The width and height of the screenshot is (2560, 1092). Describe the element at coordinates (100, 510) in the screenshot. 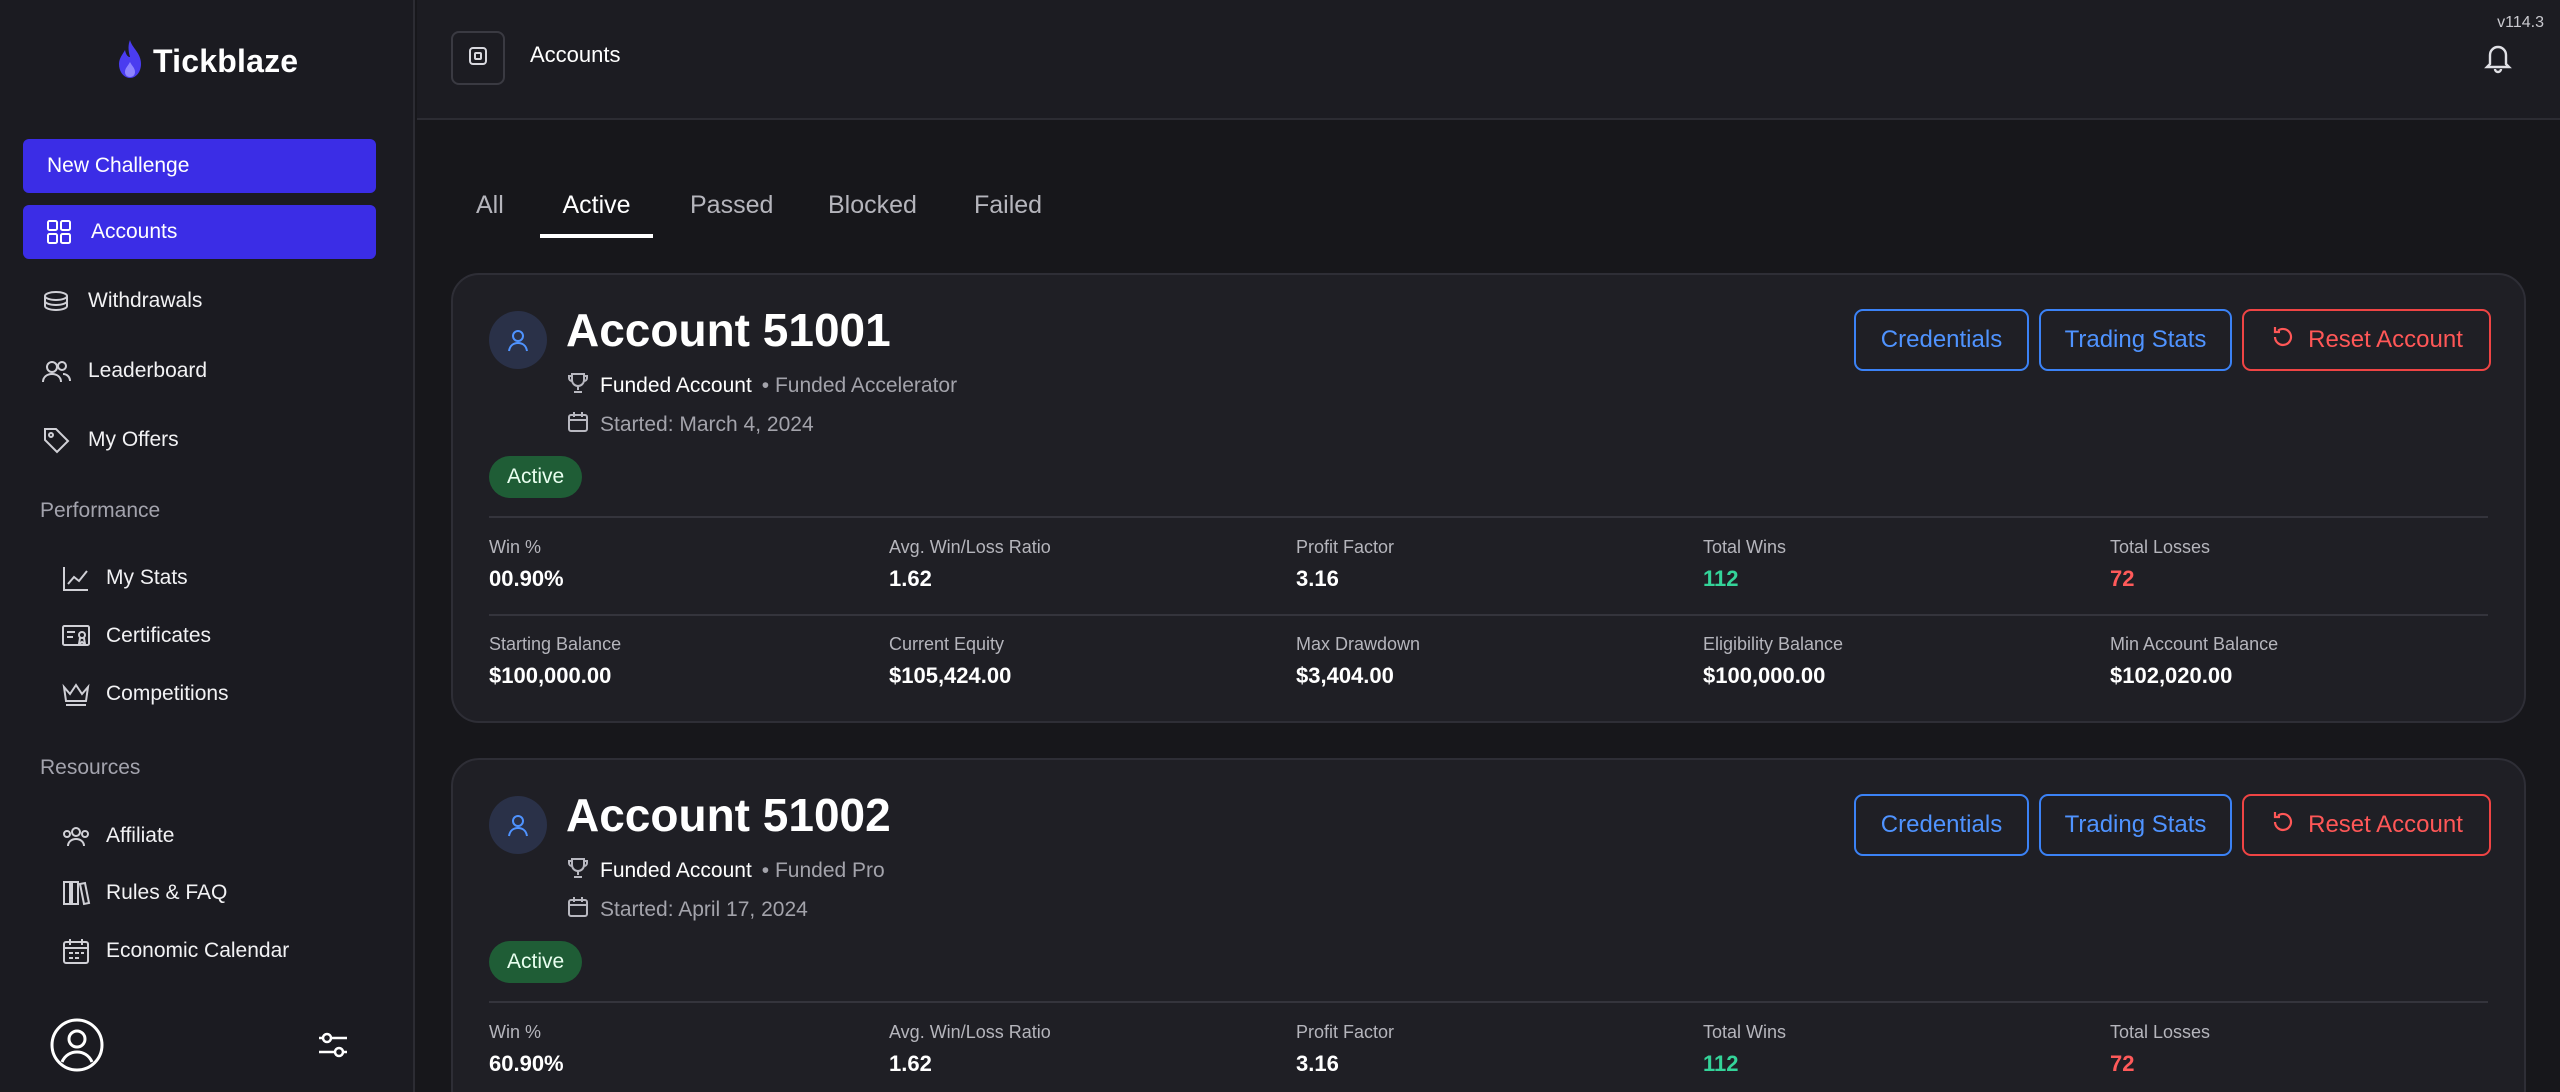

I see `section-title-performance: Performance` at that location.